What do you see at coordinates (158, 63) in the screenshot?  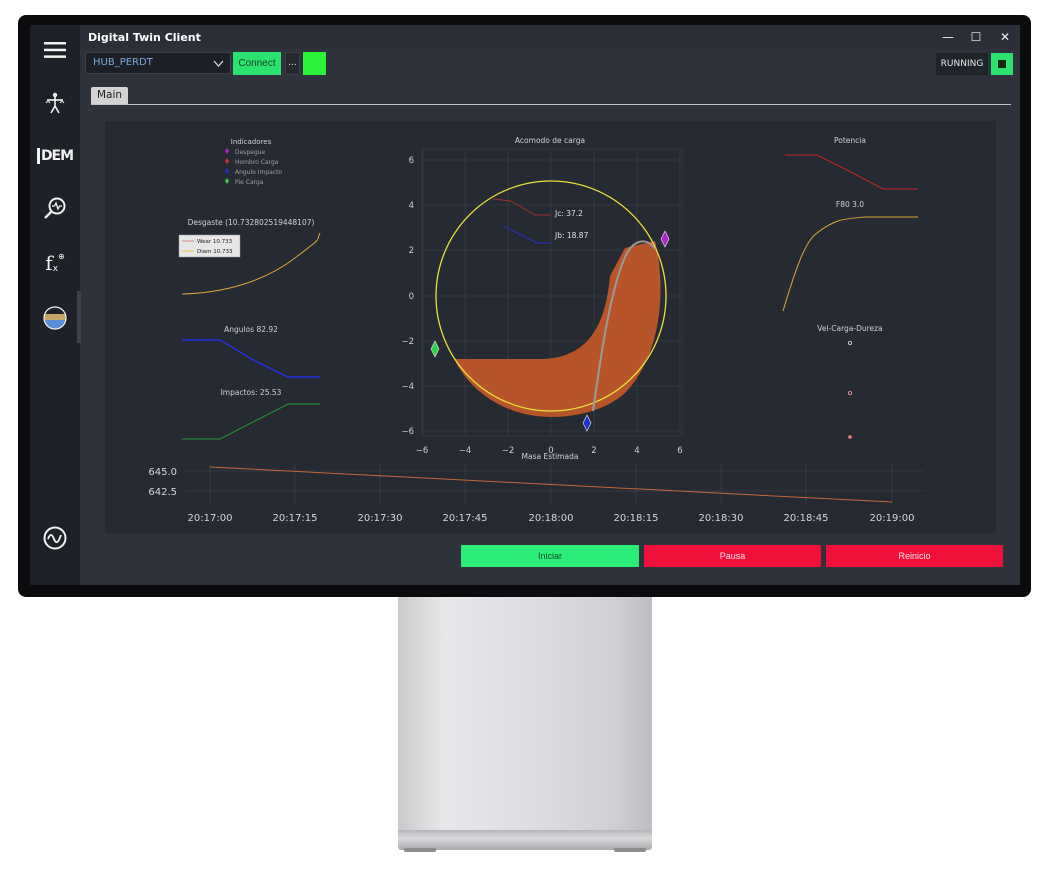 I see `hub-select: HUB_PERDT` at bounding box center [158, 63].